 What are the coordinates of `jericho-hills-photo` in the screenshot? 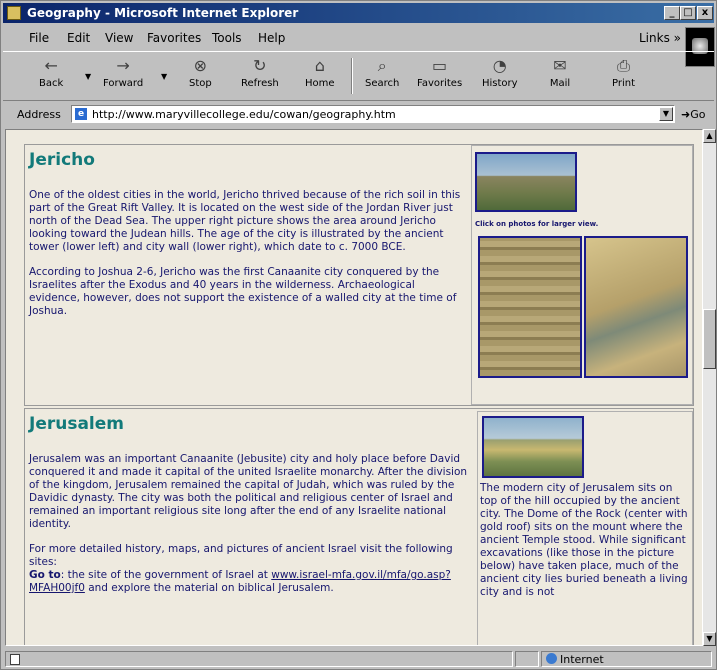 It's located at (526, 182).